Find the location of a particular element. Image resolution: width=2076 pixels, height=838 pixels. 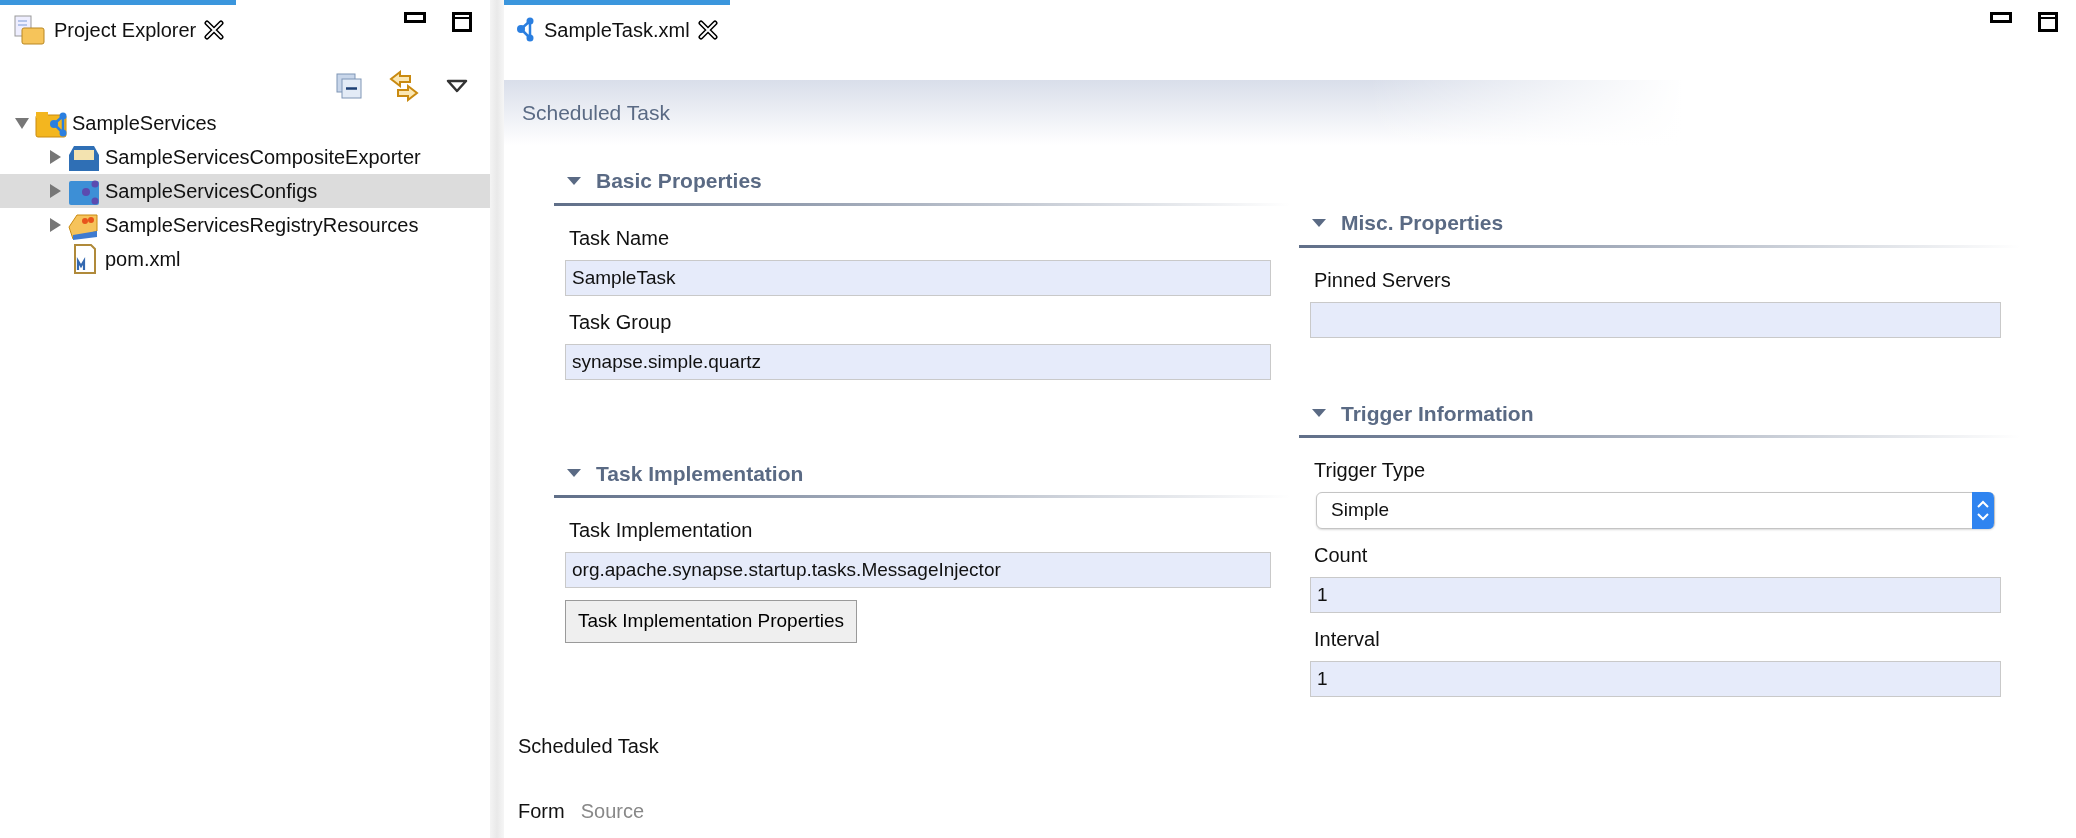

swap-arrows-icon is located at coordinates (404, 86).